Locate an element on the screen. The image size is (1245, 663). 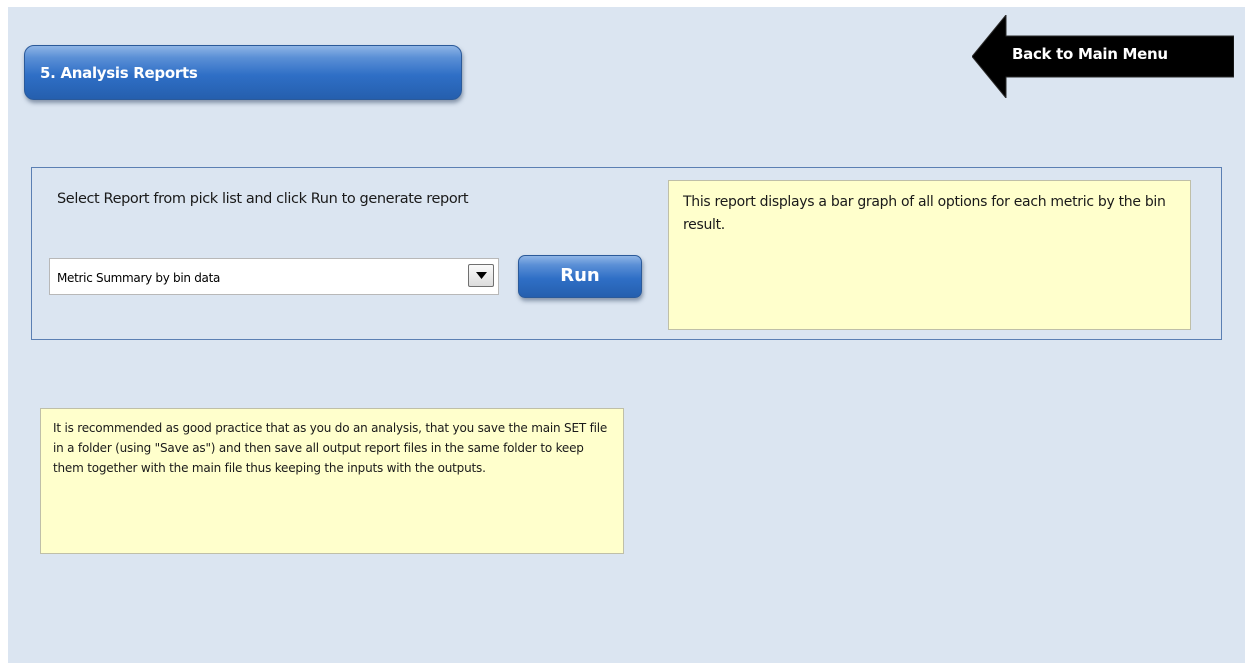
section-title-banner: 5. Analysis Reports is located at coordinates (243, 72).